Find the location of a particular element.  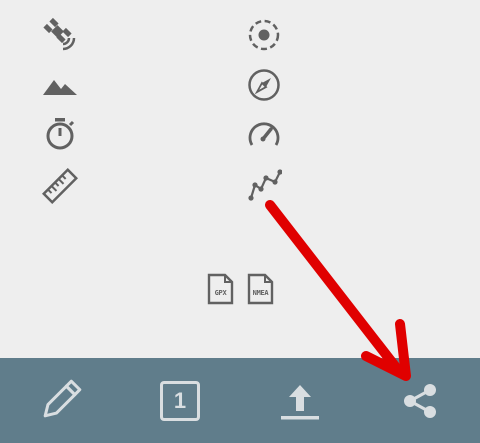

gpx-label: GPX is located at coordinates (220, 293).